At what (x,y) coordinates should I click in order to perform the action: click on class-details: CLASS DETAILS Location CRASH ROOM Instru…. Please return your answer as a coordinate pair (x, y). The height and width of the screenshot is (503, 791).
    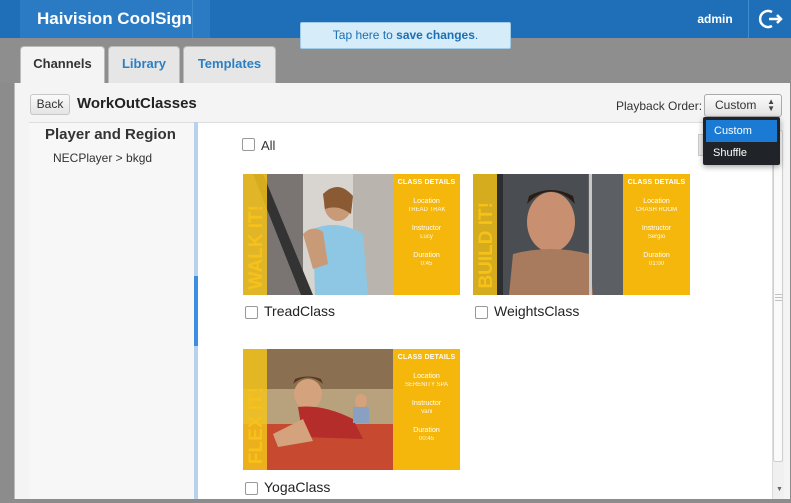
    Looking at the image, I should click on (656, 234).